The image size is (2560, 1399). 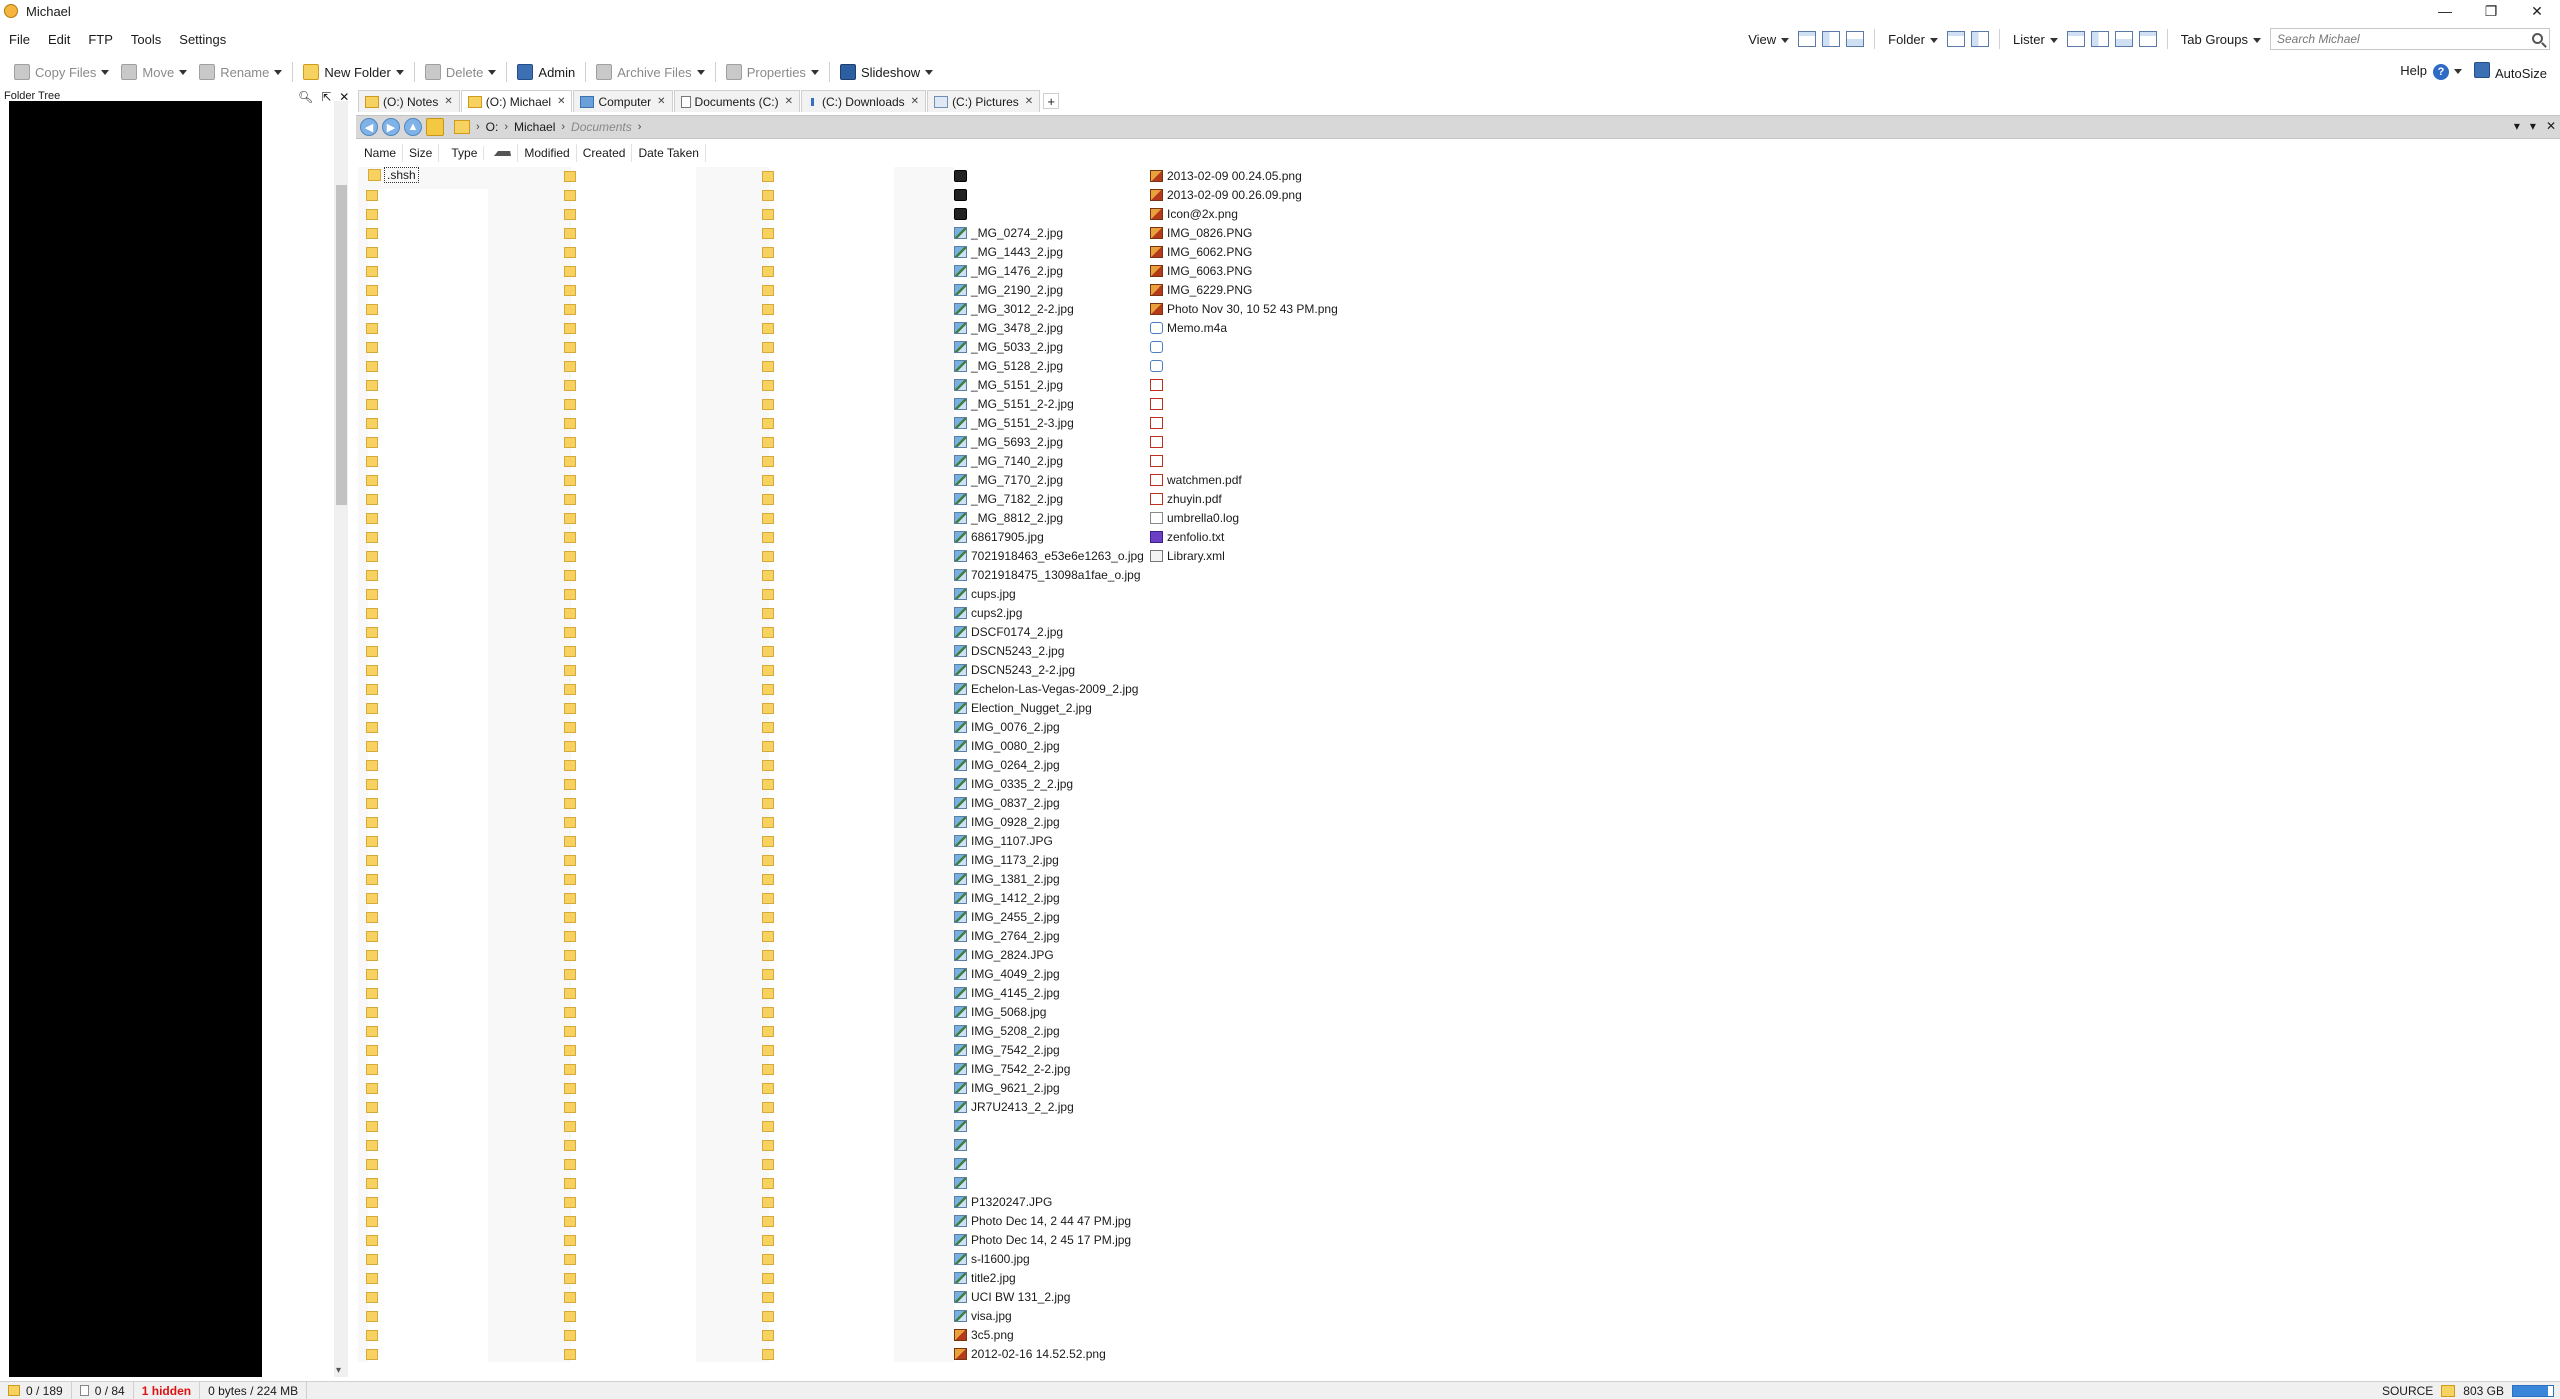 What do you see at coordinates (1188, 327) in the screenshot?
I see `list-item: Memo.m4a` at bounding box center [1188, 327].